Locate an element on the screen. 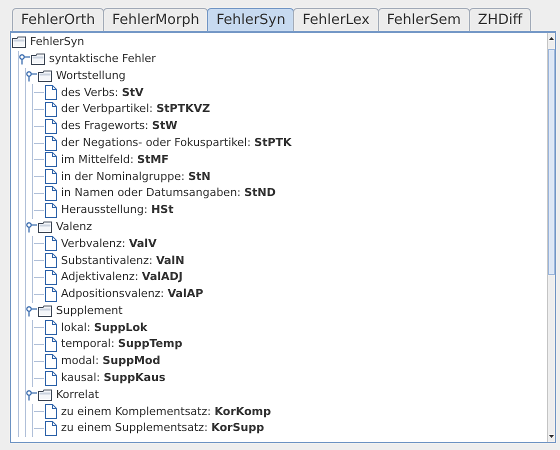  tree-item-label: Adjektivalenz: ValADJ is located at coordinates (122, 277).